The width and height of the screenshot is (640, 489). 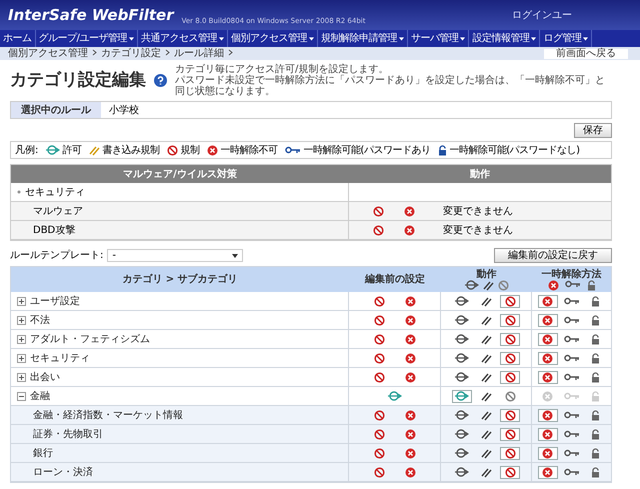 I want to click on category-name: 金融・経済指数・マーケット情報, so click(x=108, y=415).